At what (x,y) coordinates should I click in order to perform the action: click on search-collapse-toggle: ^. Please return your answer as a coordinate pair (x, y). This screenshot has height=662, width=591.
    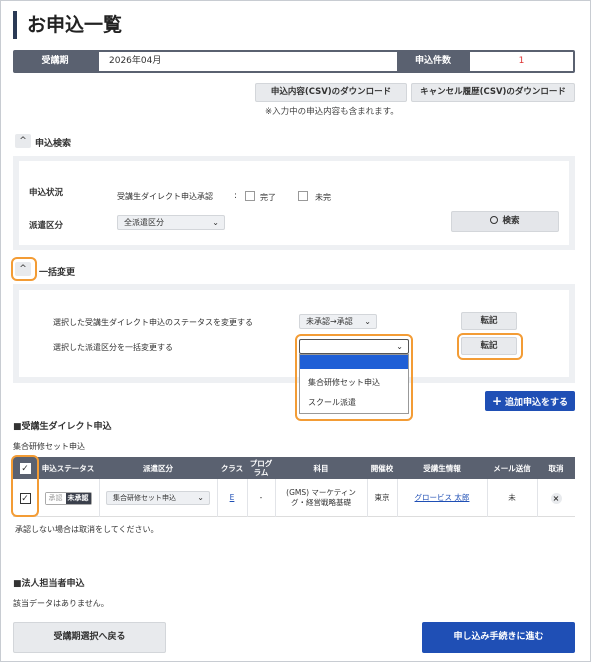
    Looking at the image, I should click on (23, 141).